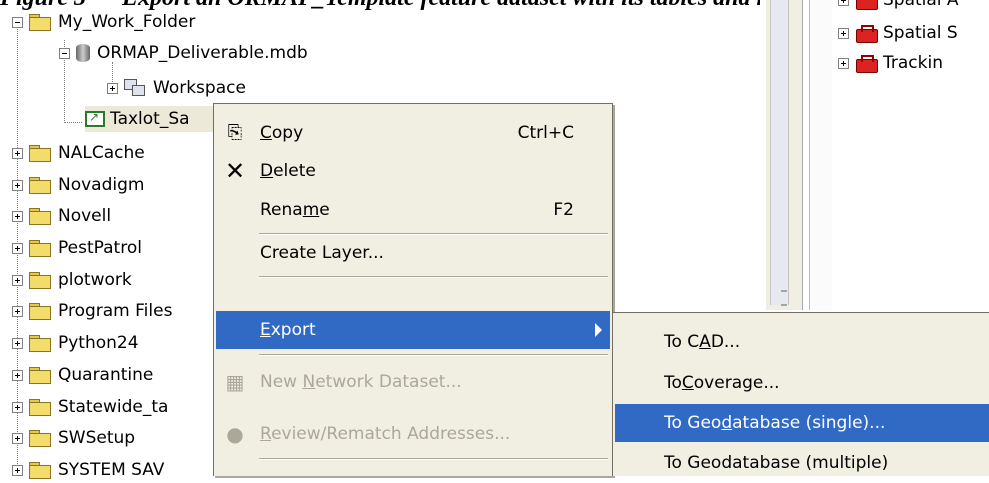 The image size is (989, 483). What do you see at coordinates (97, 438) in the screenshot?
I see `tree-item-label: SWSetup` at bounding box center [97, 438].